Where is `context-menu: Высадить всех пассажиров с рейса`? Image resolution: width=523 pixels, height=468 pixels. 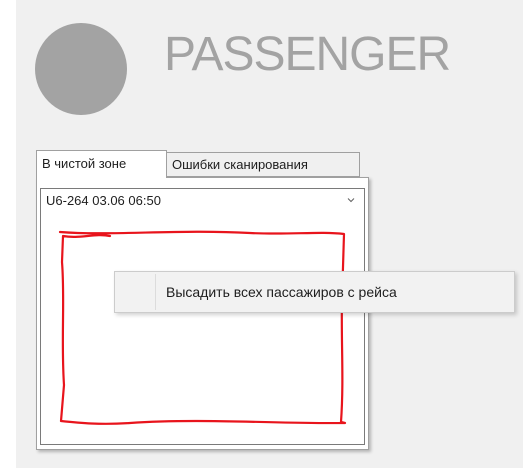
context-menu: Высадить всех пассажиров с рейса is located at coordinates (314, 292).